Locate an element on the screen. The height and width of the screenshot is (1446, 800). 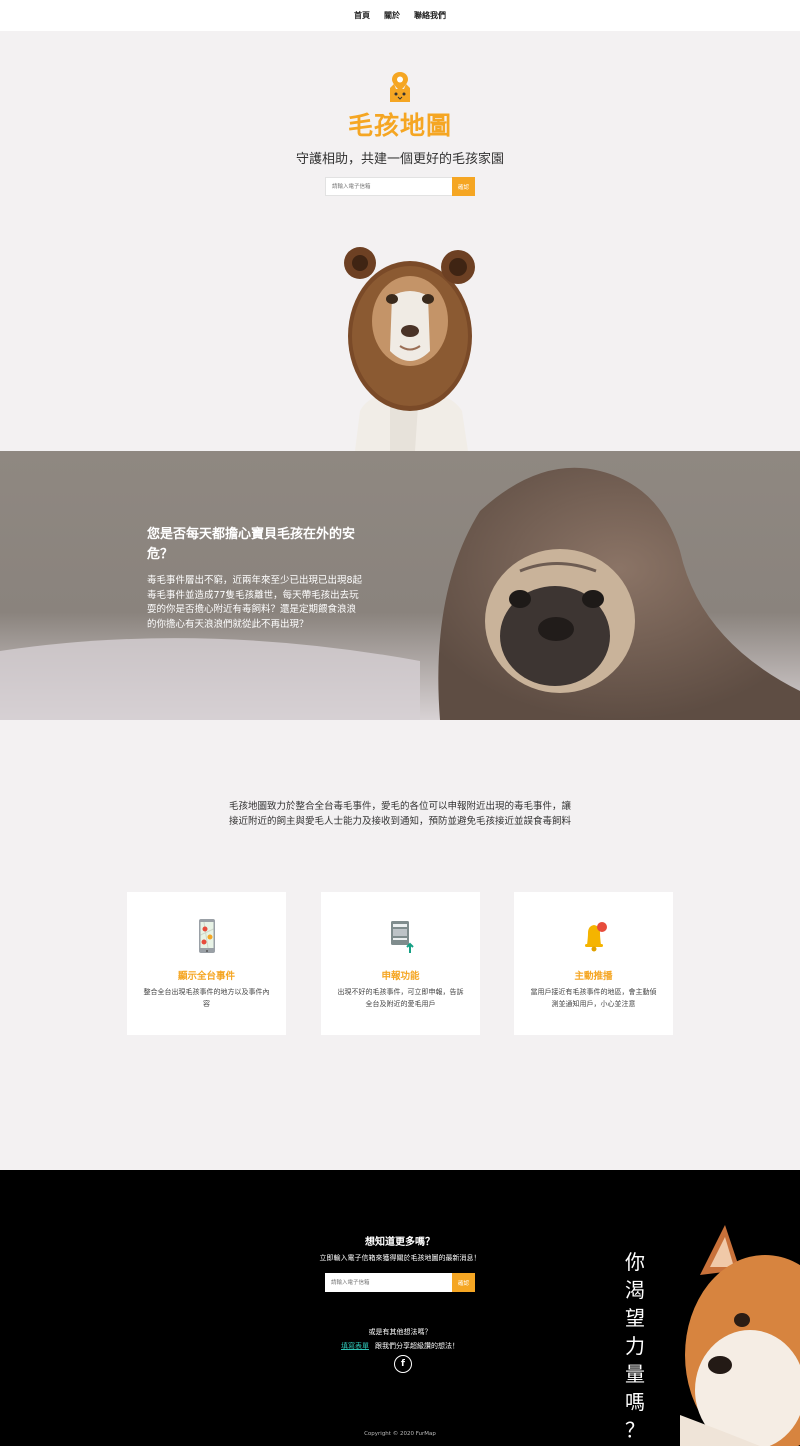
vertical-slogan: 你 渴 望 力 量 嗎 ？ is located at coordinates (635, 1346).